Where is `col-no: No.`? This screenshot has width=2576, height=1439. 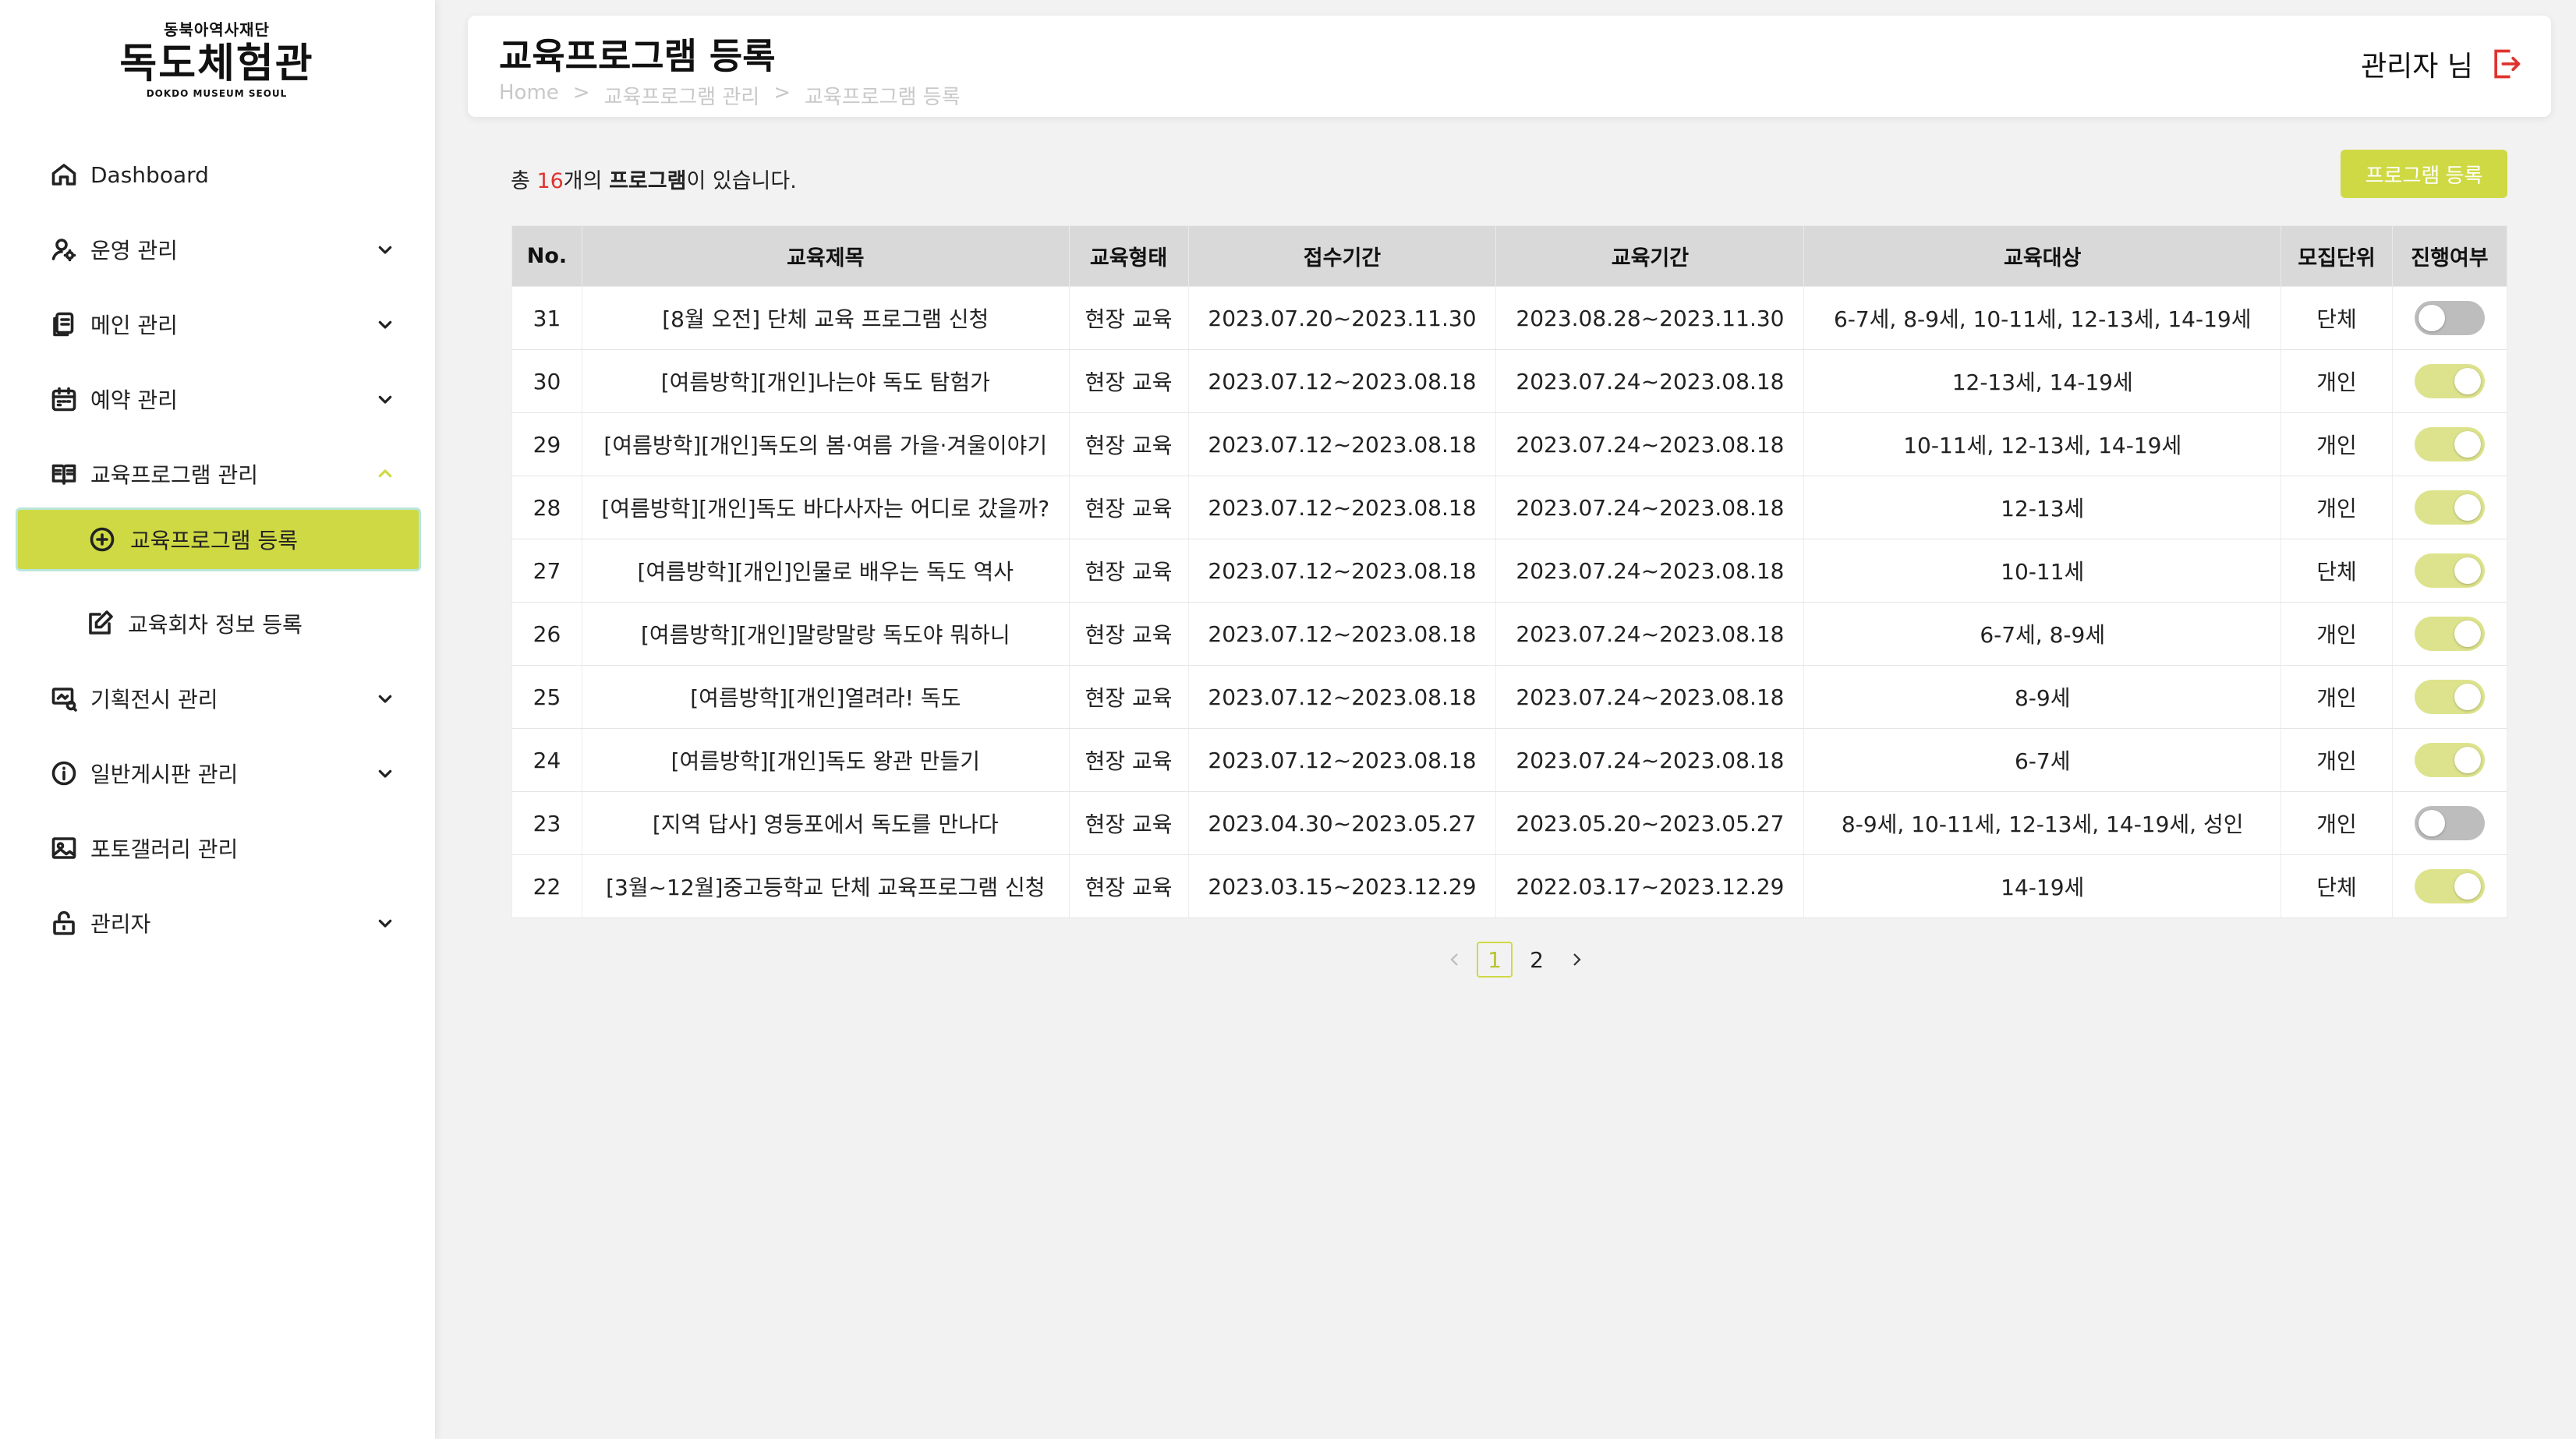 col-no: No. is located at coordinates (546, 256).